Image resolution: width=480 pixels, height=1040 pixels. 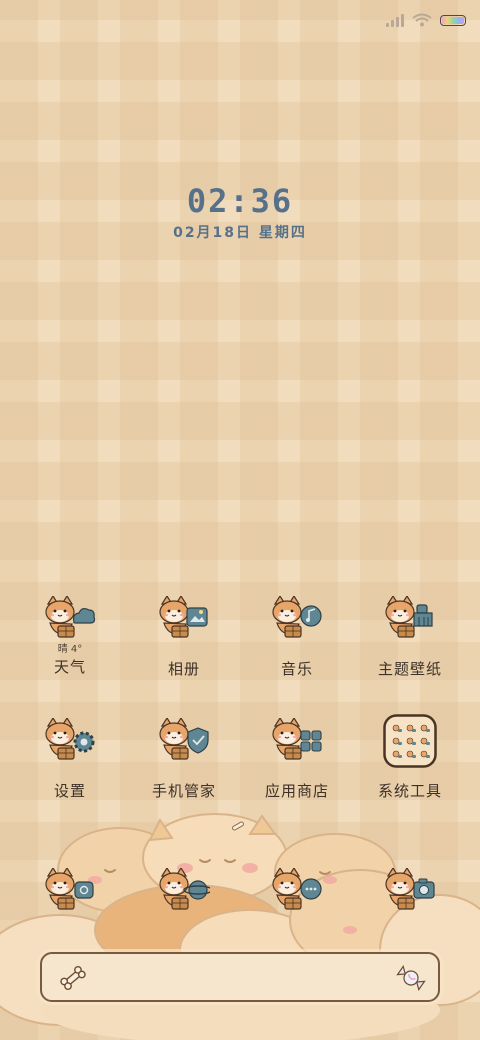 I want to click on app-settings: 设置, so click(x=70, y=759).